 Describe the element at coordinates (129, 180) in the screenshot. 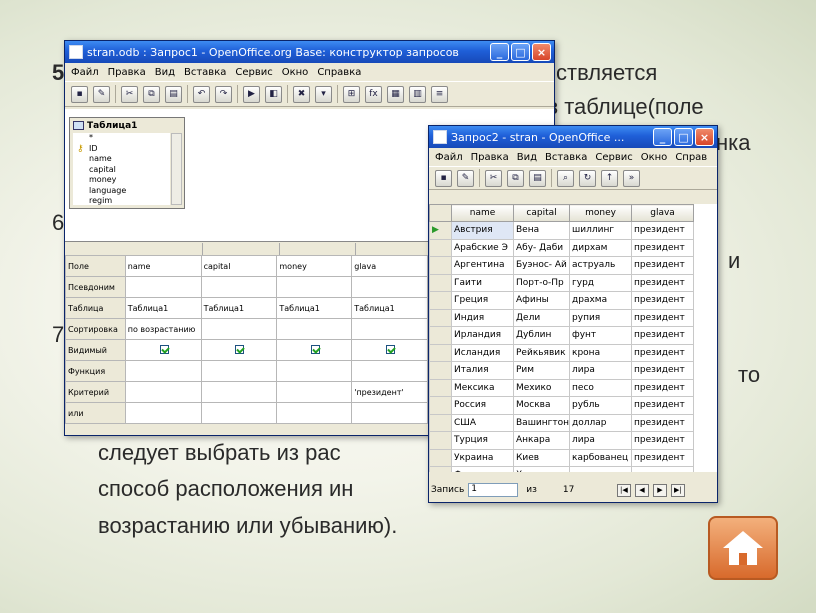

I see `field-item: money` at that location.